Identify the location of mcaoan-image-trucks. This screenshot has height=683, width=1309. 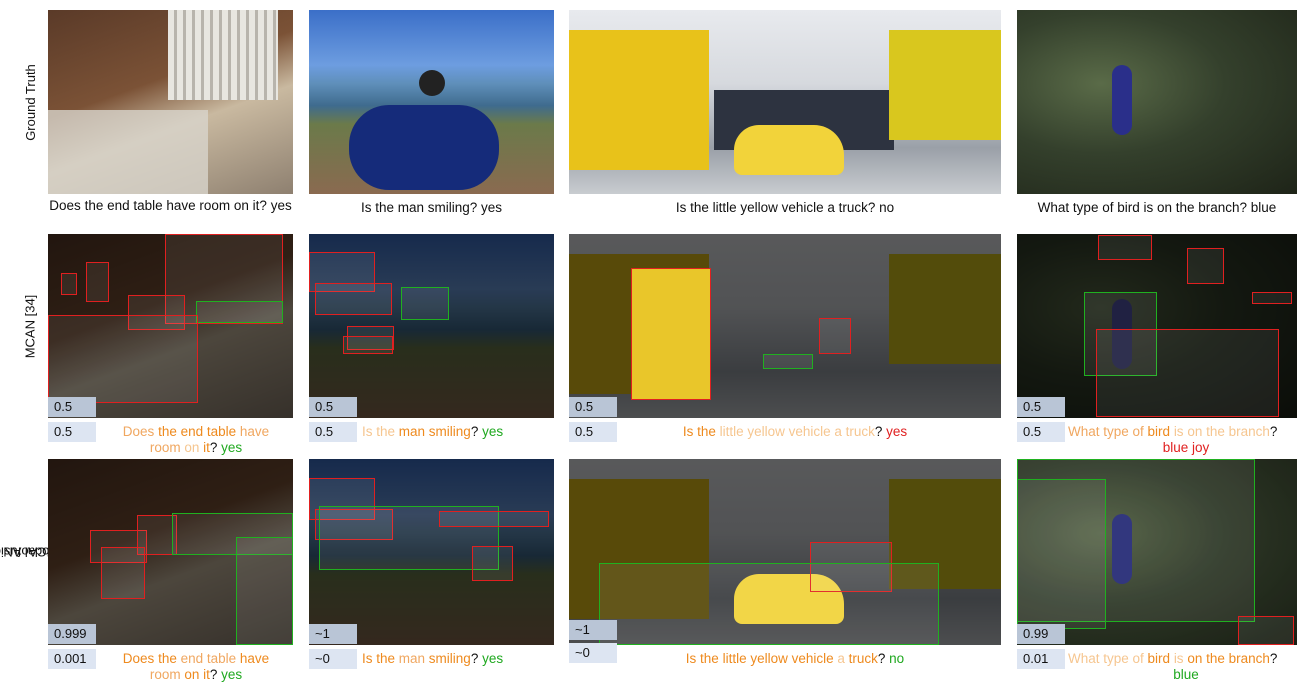
(785, 552).